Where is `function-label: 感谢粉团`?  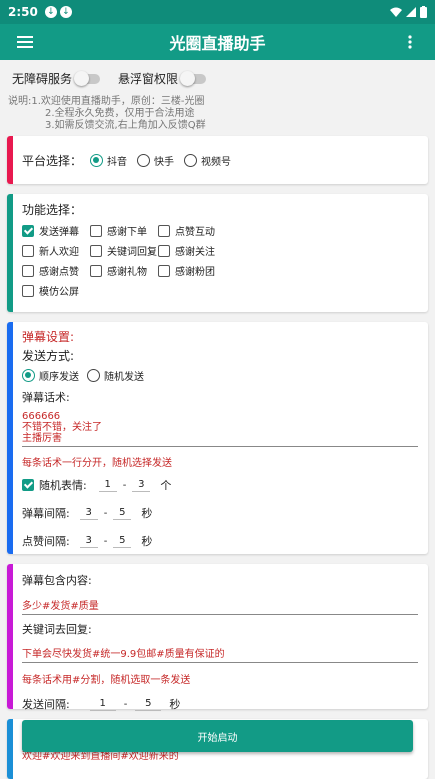
function-label: 感谢粉团 is located at coordinates (195, 272).